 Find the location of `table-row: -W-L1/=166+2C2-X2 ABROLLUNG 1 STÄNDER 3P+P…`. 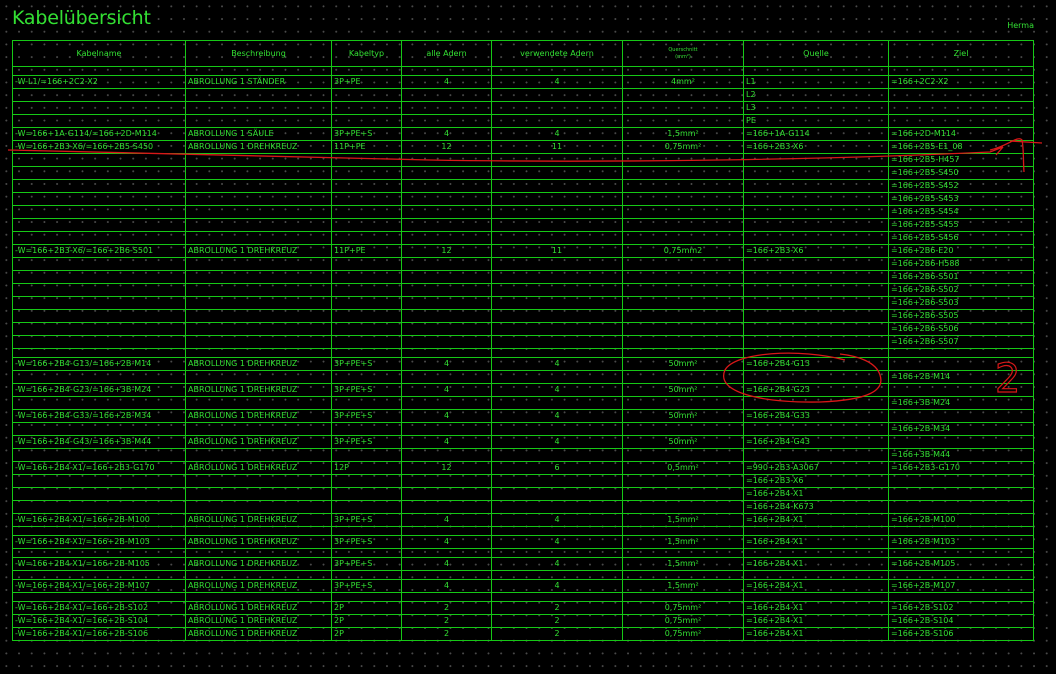

table-row: -W-L1/=166+2C2-X2 ABROLLUNG 1 STÄNDER 3P+P… is located at coordinates (523, 82).